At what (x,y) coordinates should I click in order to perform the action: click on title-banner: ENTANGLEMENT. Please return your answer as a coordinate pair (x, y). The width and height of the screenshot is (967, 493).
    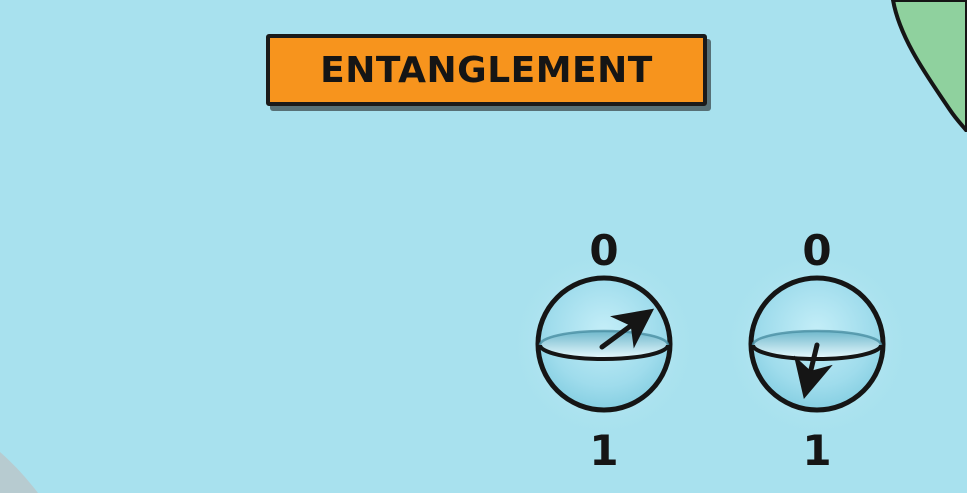
    Looking at the image, I should click on (486, 70).